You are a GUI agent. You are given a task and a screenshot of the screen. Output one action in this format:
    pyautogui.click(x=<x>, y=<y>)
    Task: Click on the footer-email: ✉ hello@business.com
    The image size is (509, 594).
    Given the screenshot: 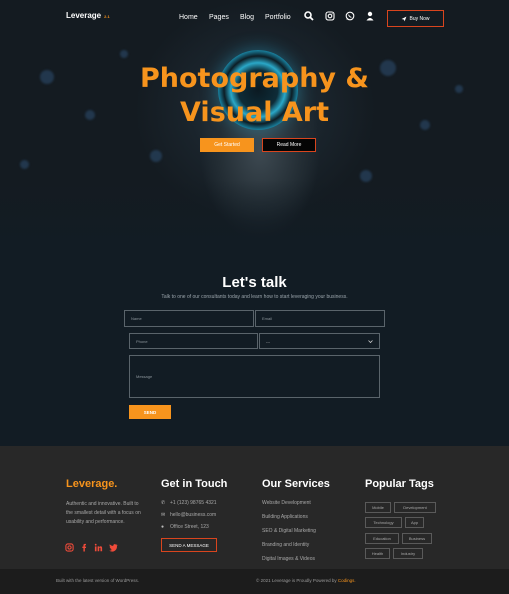 What is the action you would take?
    pyautogui.click(x=188, y=515)
    